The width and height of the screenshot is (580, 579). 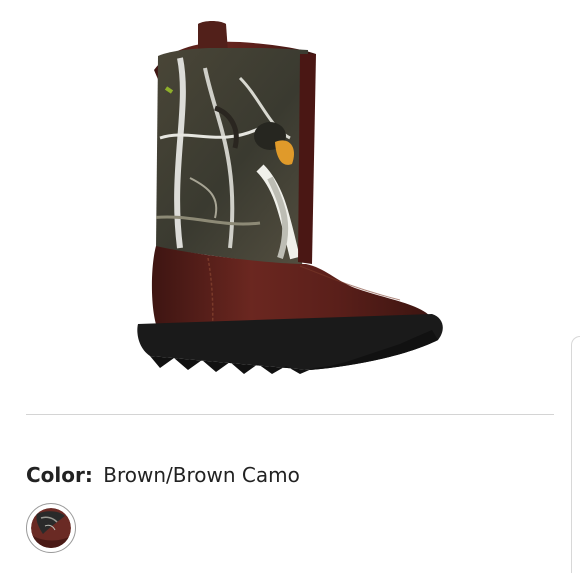 I want to click on scroll-edge, so click(x=575, y=454).